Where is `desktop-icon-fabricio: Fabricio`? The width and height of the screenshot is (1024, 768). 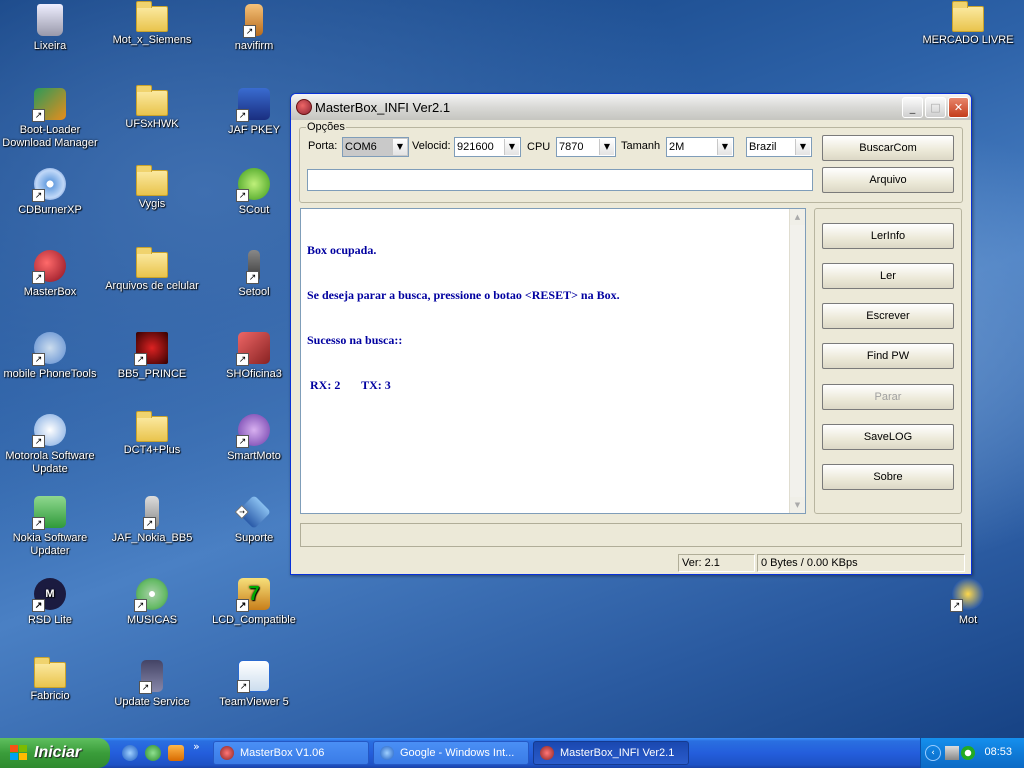
desktop-icon-fabricio: Fabricio is located at coordinates (50, 680).